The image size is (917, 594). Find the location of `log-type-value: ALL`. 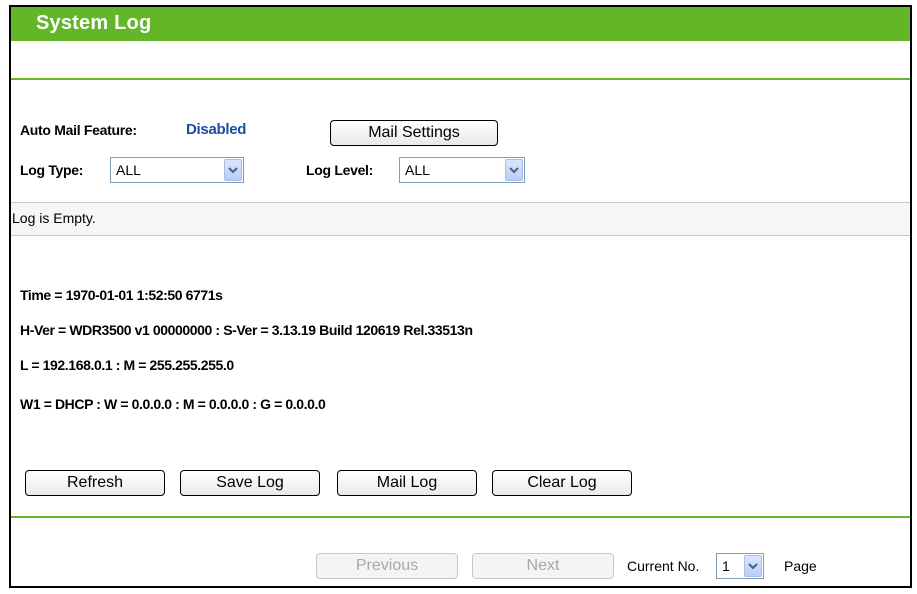

log-type-value: ALL is located at coordinates (128, 170).